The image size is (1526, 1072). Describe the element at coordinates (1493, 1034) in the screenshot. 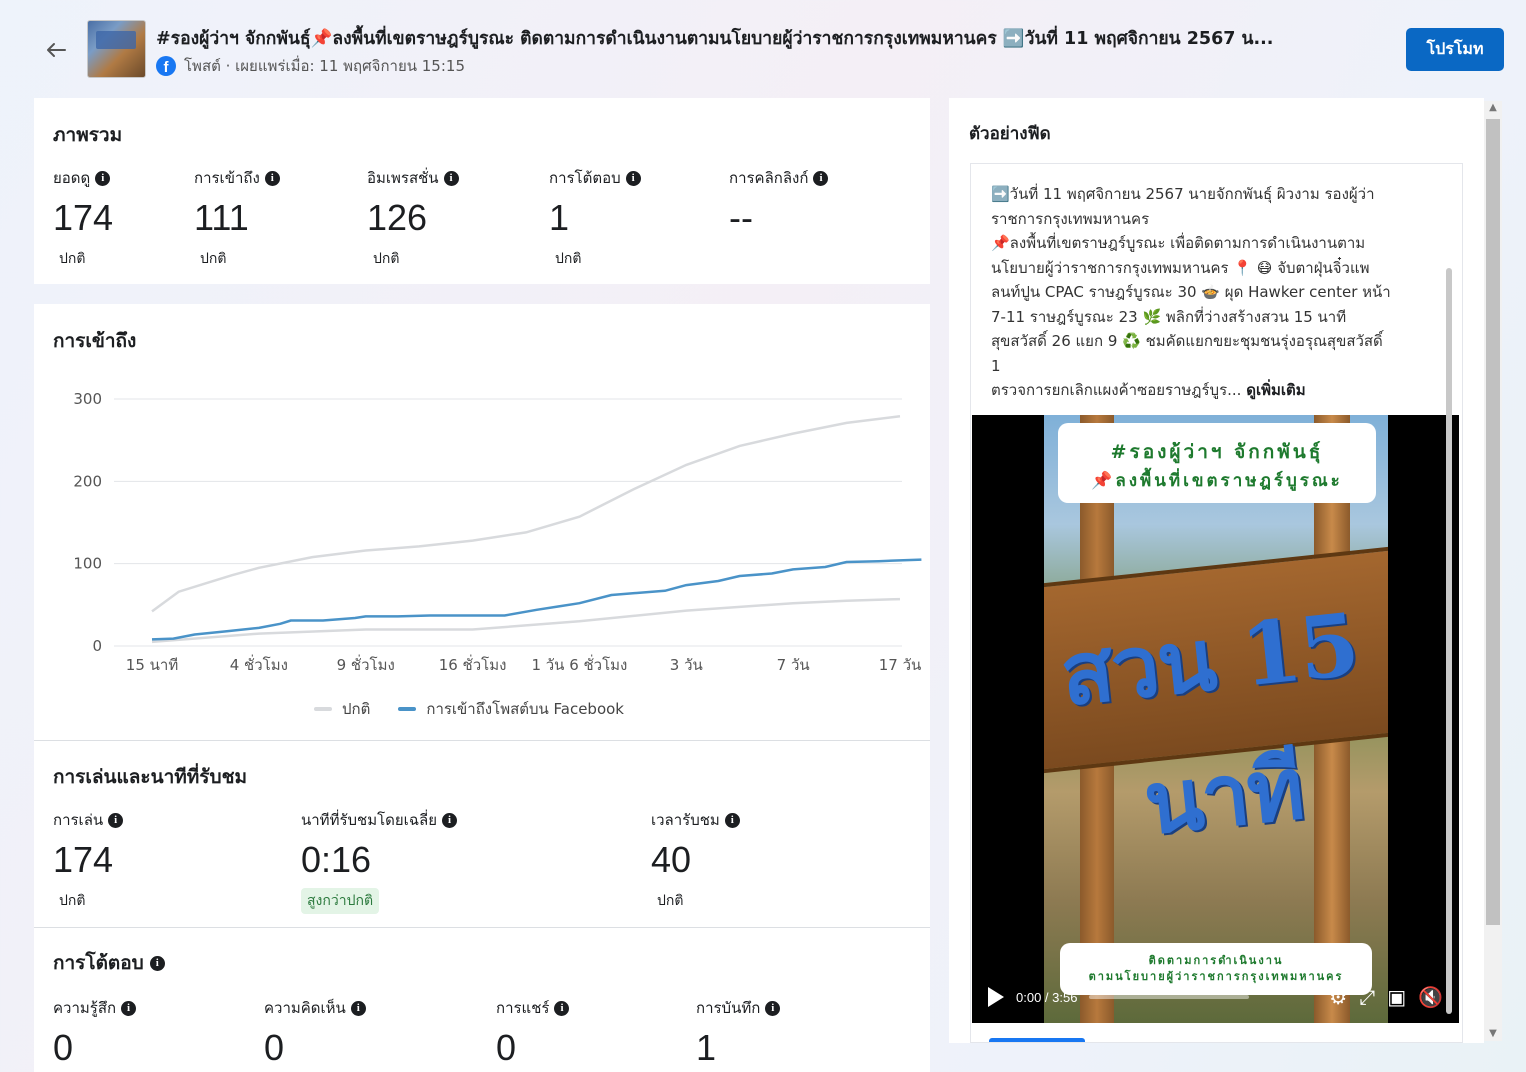

I see `scroll-down-icon: ▼` at that location.